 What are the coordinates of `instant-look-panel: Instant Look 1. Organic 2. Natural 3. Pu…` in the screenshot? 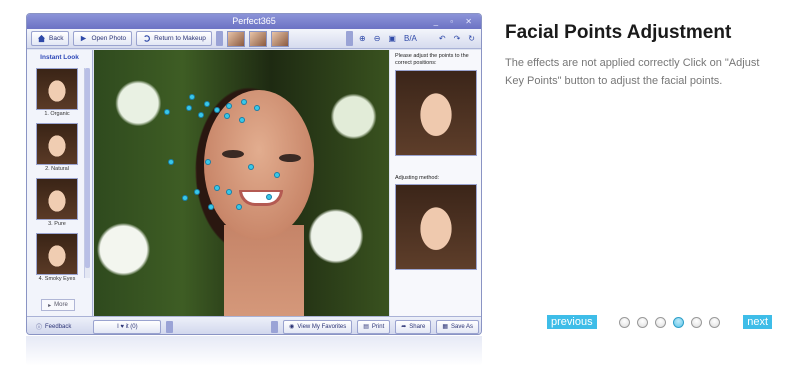 It's located at (60, 183).